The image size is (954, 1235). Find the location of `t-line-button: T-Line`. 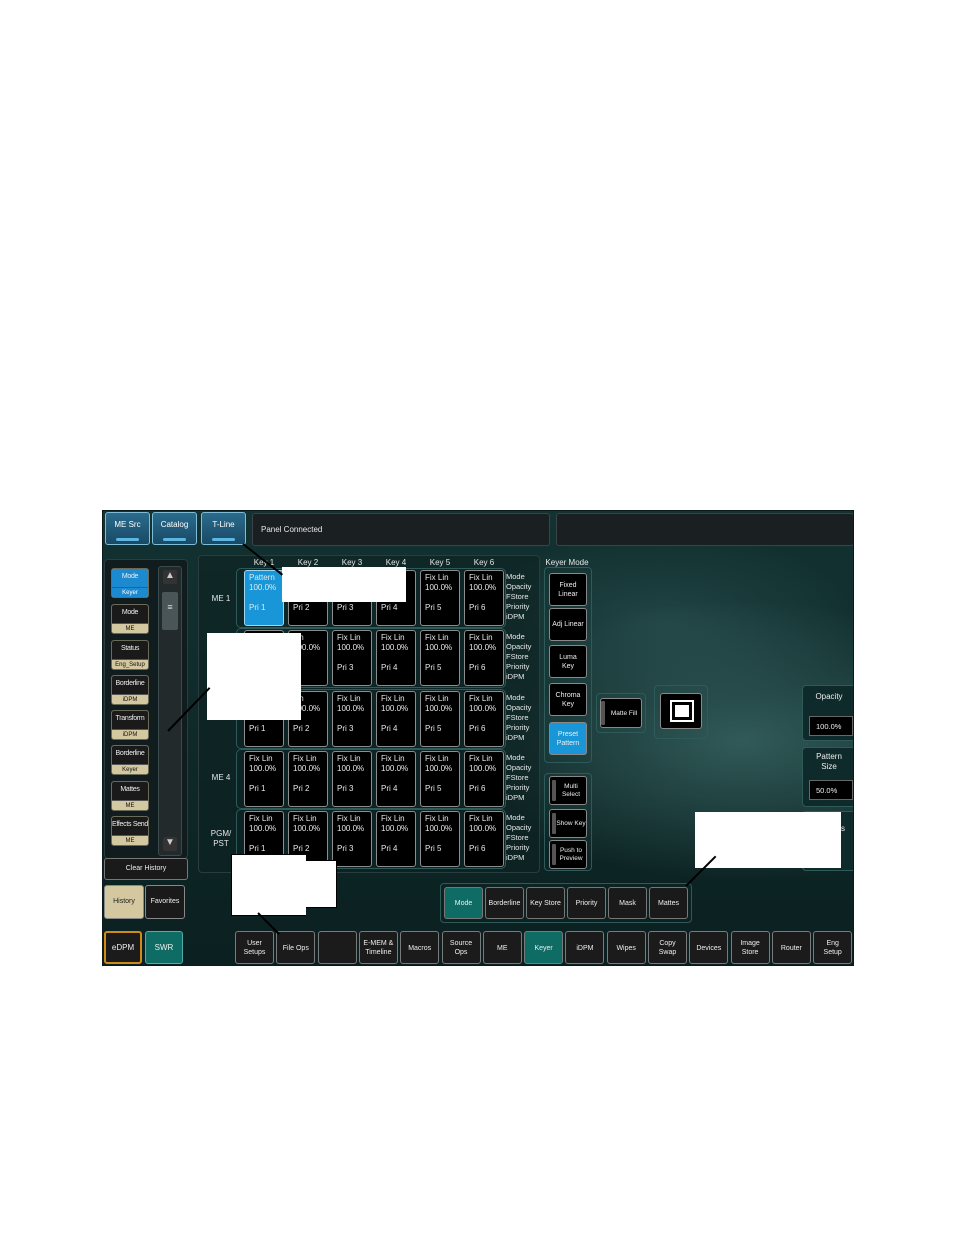

t-line-button: T-Line is located at coordinates (223, 528).